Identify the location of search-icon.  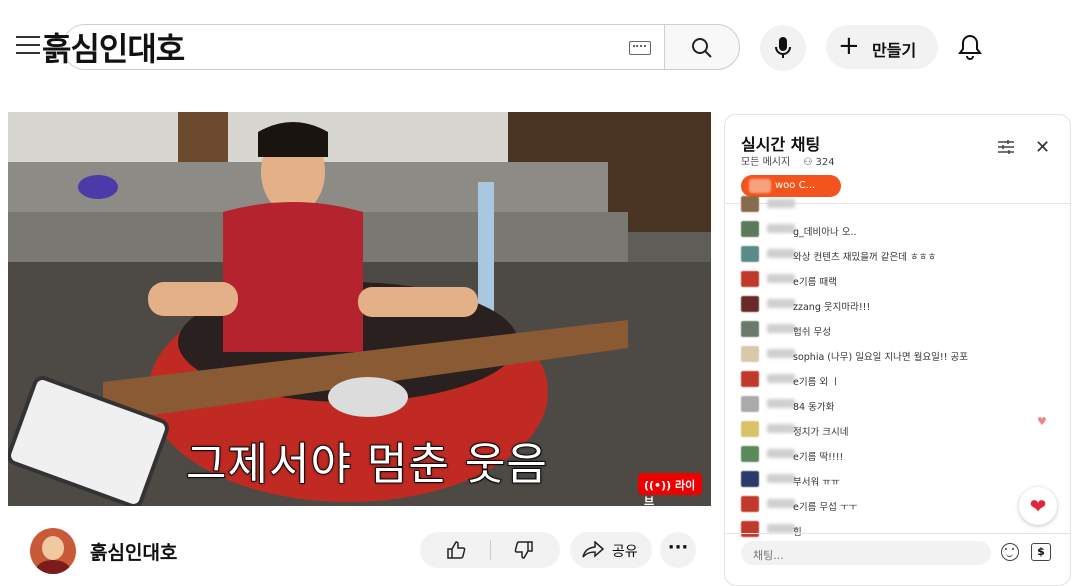
(702, 48).